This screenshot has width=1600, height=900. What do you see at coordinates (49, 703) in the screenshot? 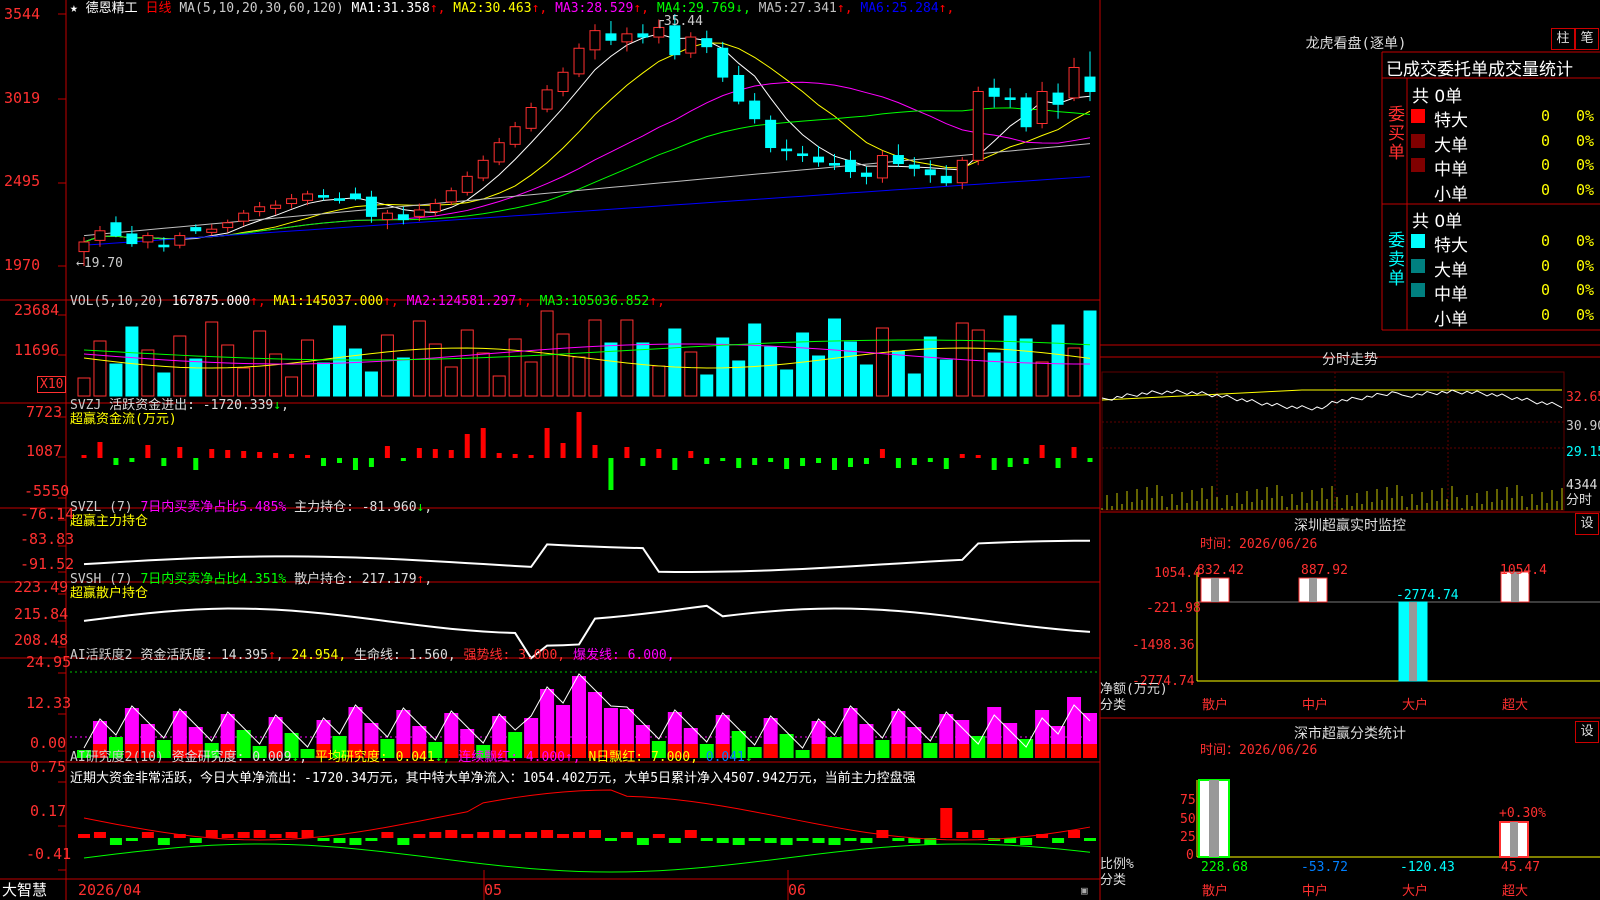
I see `ai-active-axis-label: 12.33` at bounding box center [49, 703].